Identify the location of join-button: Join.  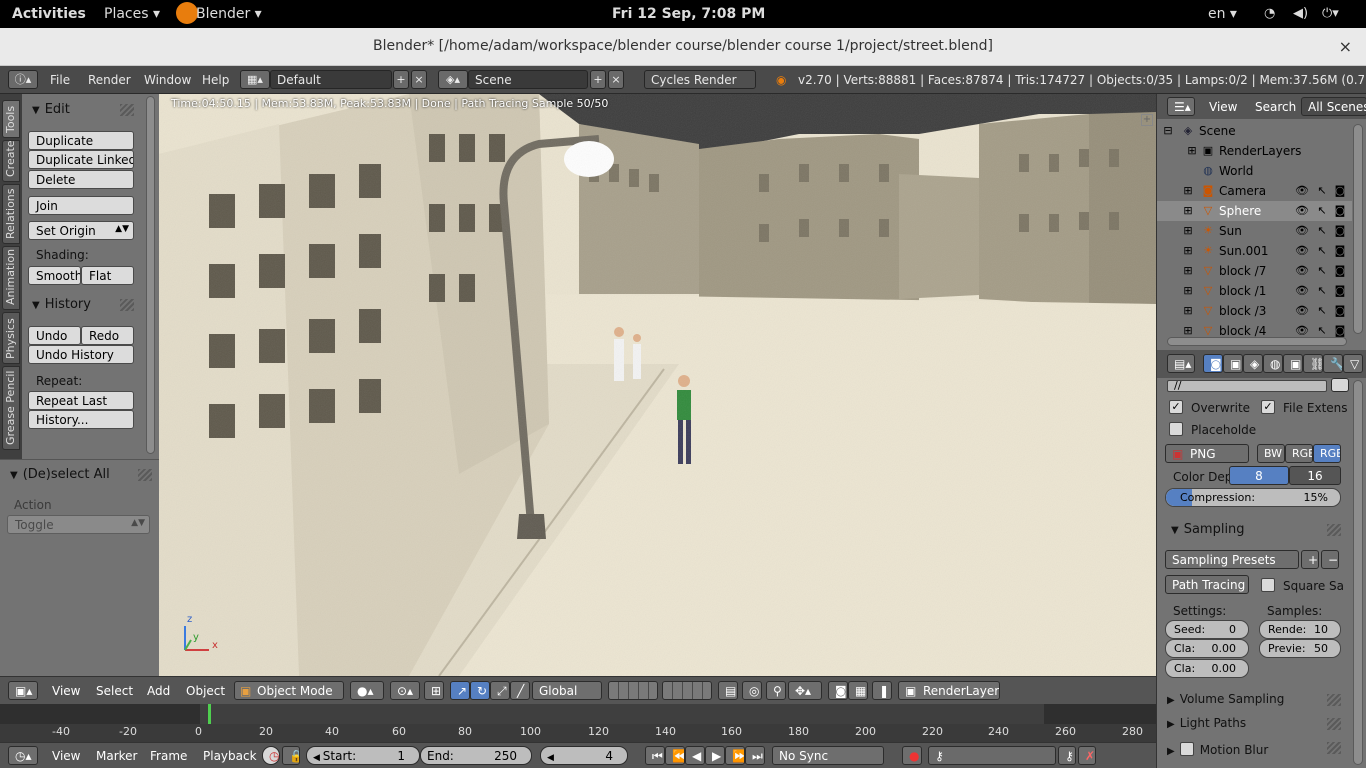
(81, 205).